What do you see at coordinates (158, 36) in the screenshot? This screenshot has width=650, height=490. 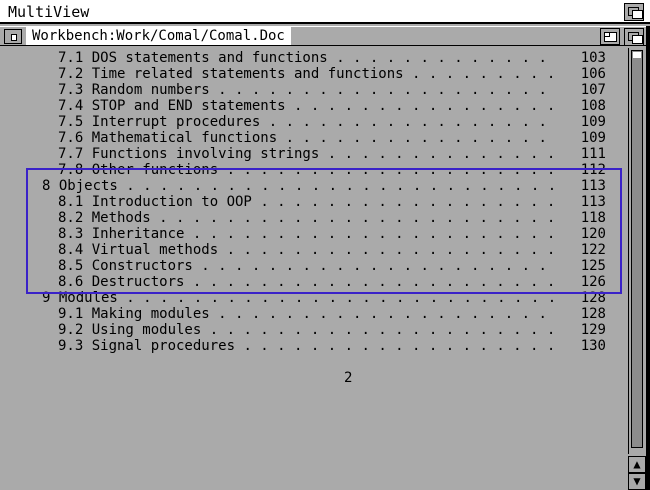 I see `window-title: Workbench:Work/Comal/Comal.Doc` at bounding box center [158, 36].